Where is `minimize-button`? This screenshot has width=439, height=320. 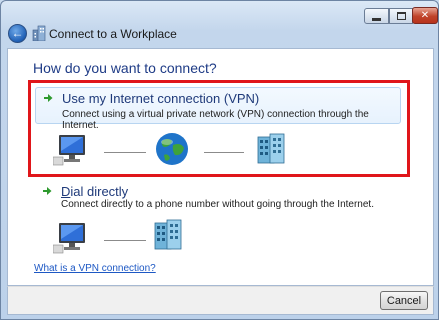
minimize-button is located at coordinates (376, 16).